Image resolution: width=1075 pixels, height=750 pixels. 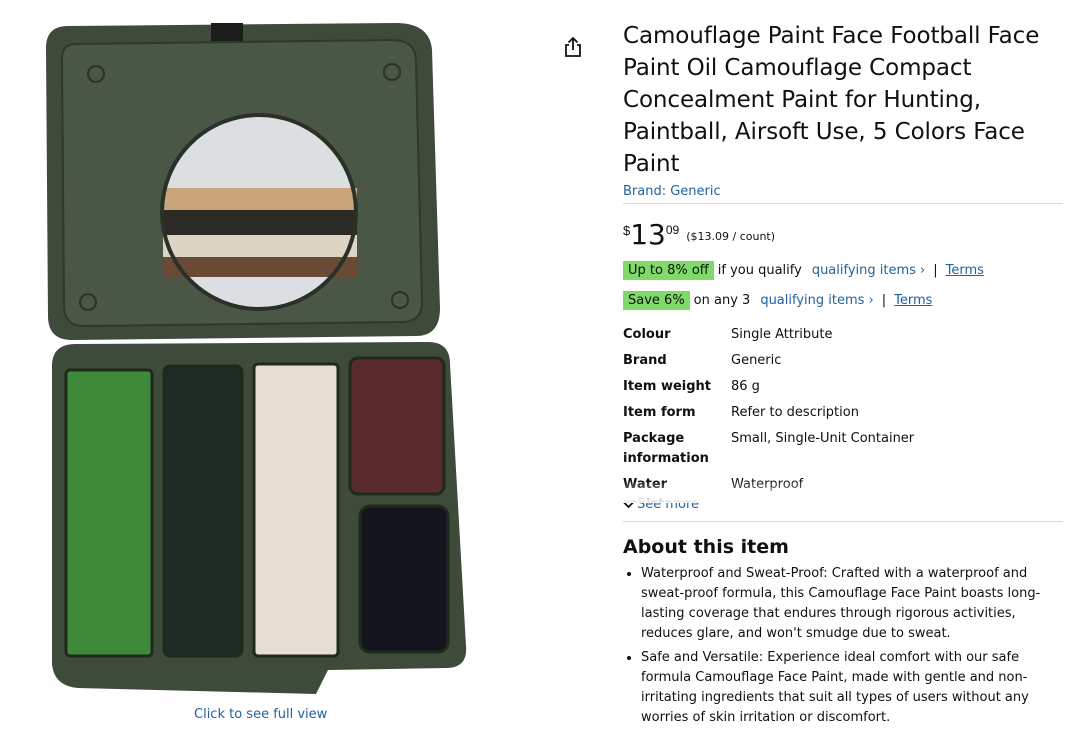 I want to click on unit-price: ($13.09 / count), so click(x=731, y=236).